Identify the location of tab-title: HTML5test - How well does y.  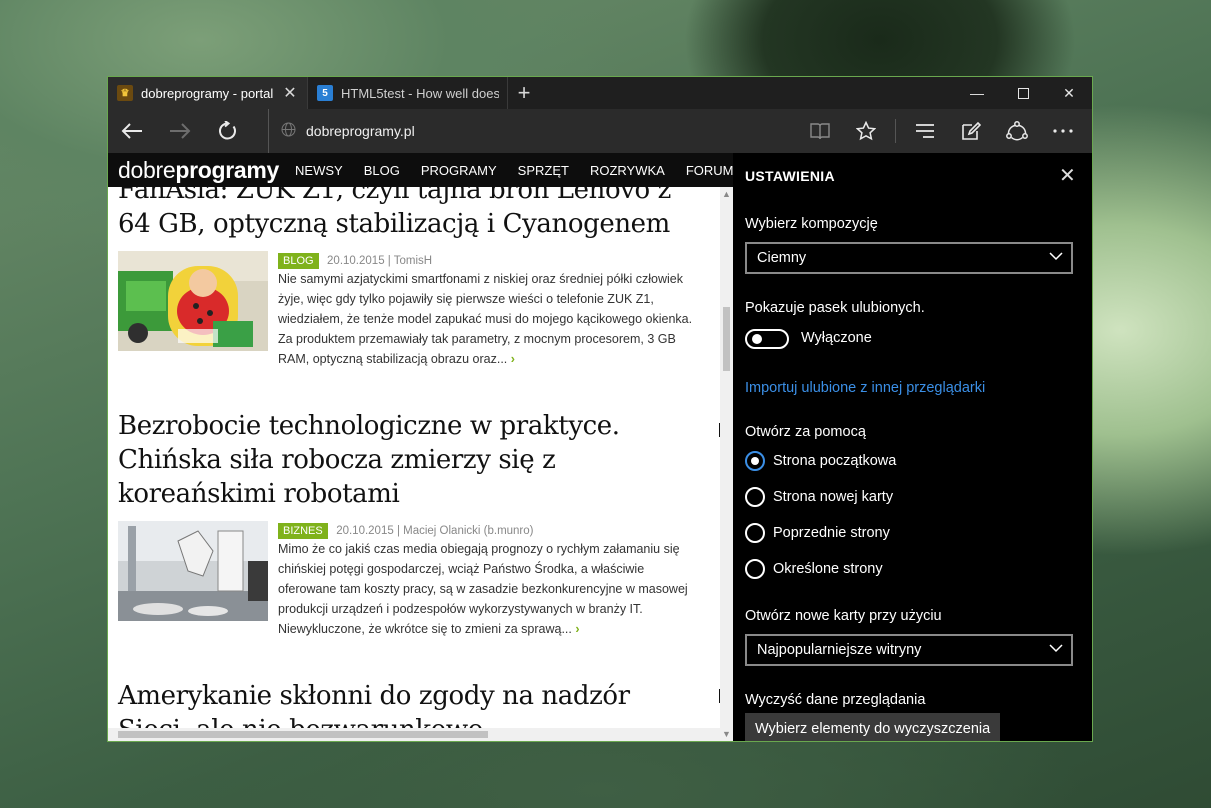
(420, 93).